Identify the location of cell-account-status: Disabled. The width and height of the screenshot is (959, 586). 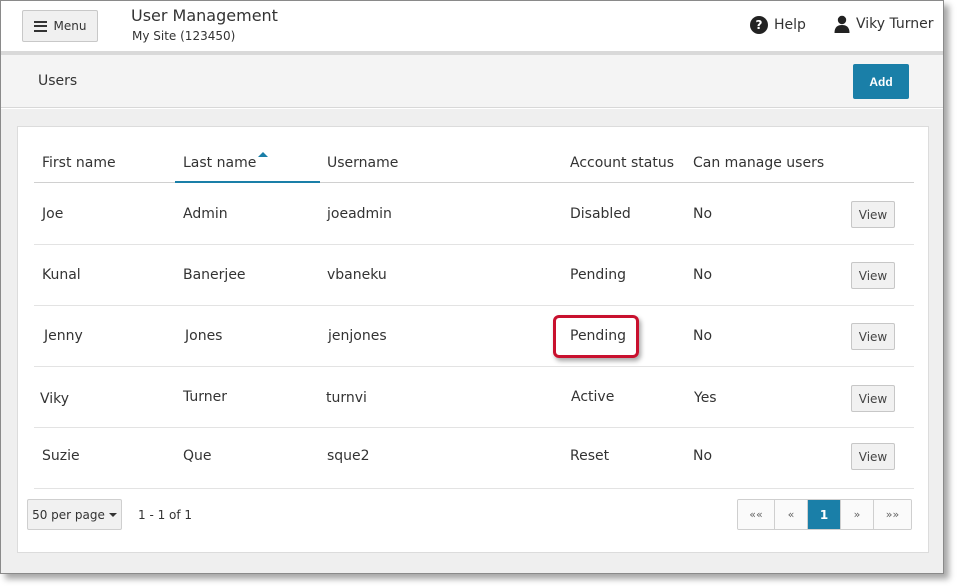
(600, 214).